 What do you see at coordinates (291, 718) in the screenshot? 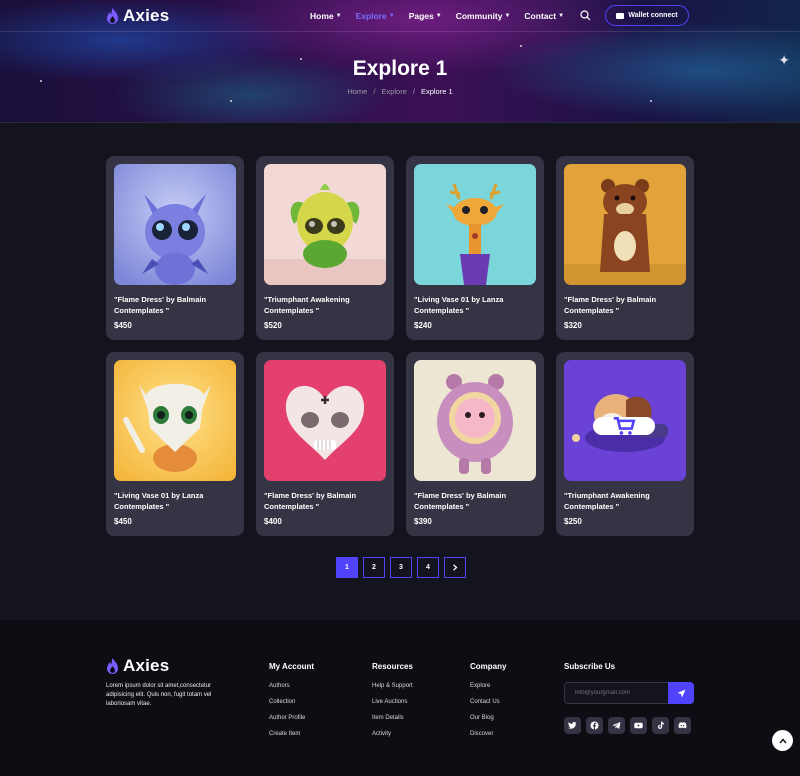
I see `footer-link: Author Profile` at bounding box center [291, 718].